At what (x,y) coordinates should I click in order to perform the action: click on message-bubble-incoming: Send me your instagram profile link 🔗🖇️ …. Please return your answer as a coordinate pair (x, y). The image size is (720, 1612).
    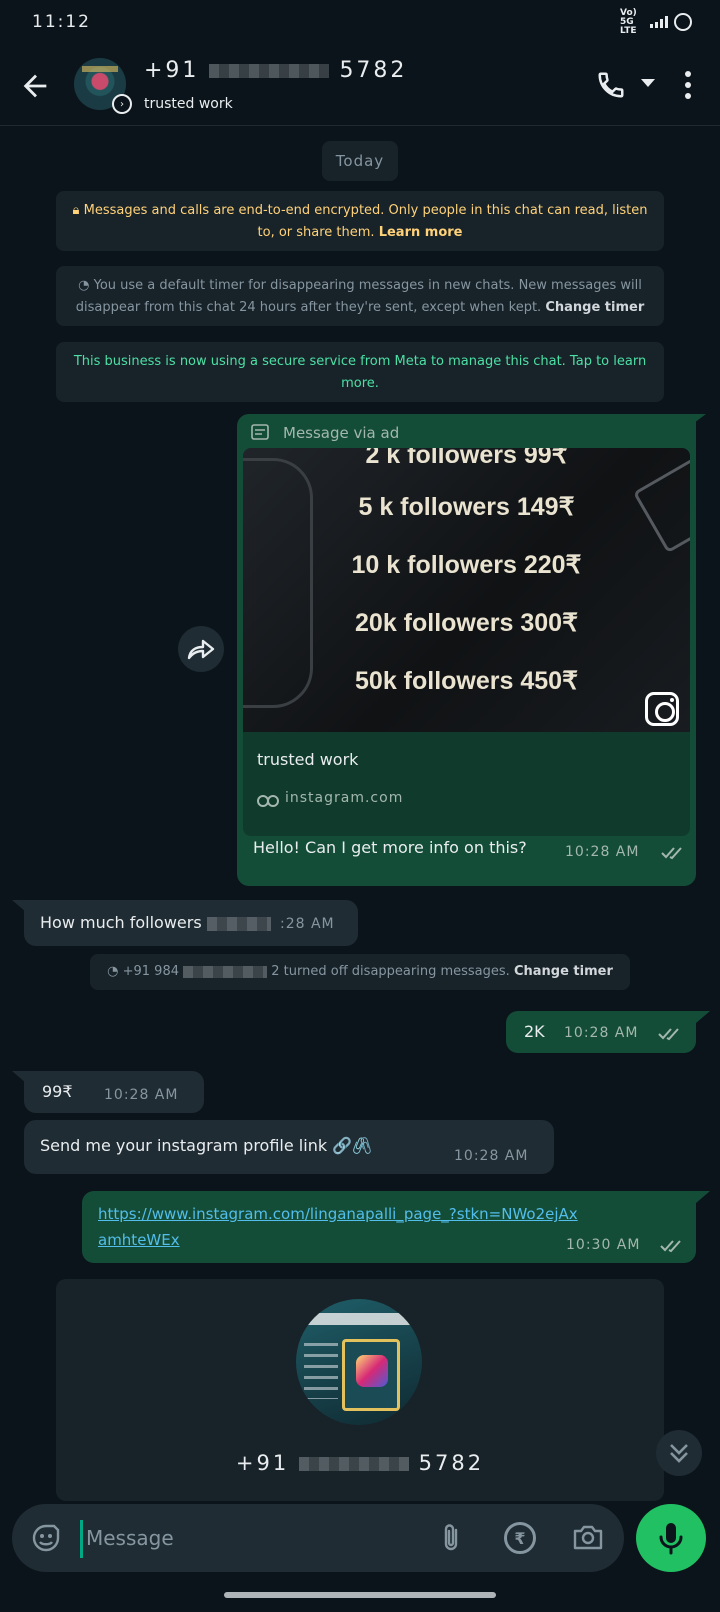
    Looking at the image, I should click on (289, 1147).